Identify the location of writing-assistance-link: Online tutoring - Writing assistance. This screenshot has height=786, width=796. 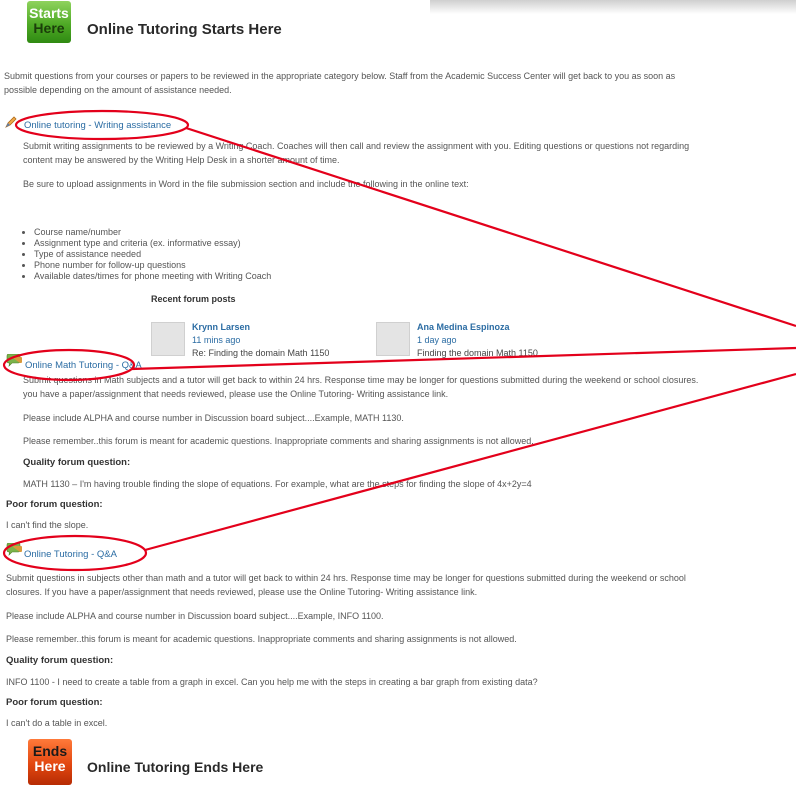
(97, 125).